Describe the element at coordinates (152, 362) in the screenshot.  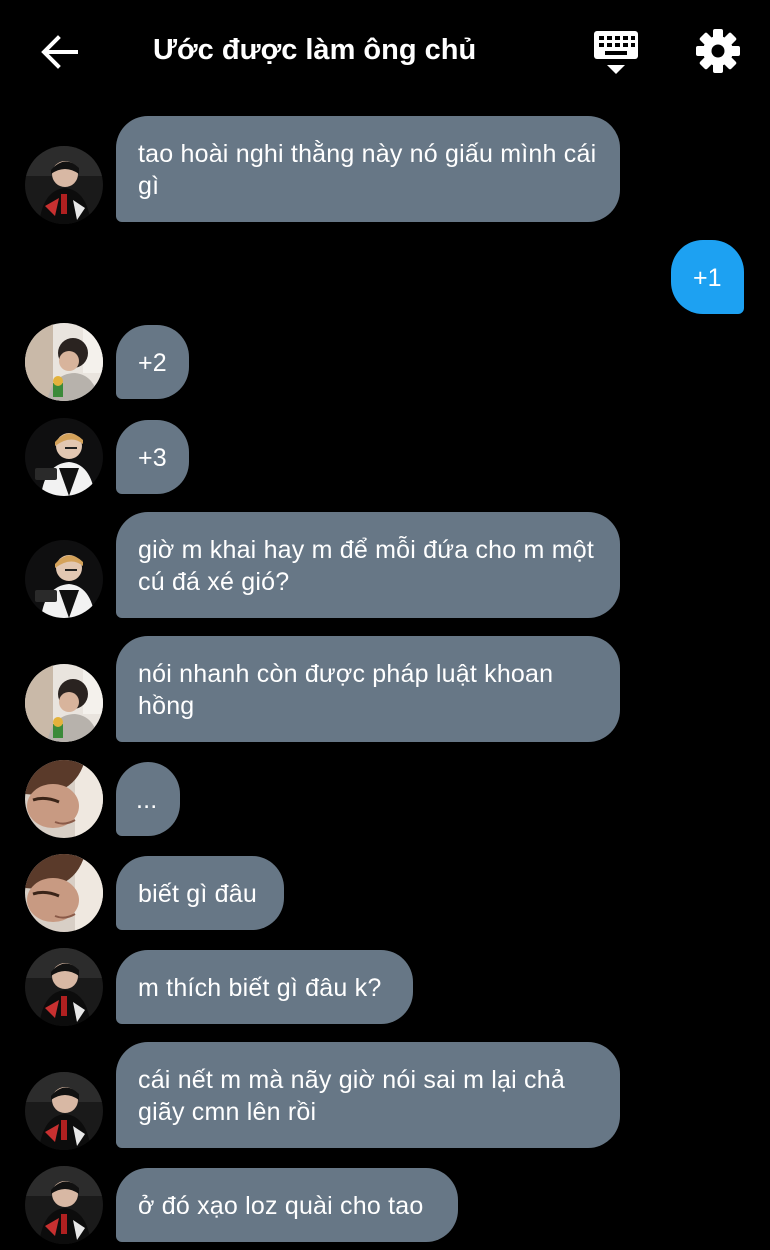
I see `message-bubble: +2` at that location.